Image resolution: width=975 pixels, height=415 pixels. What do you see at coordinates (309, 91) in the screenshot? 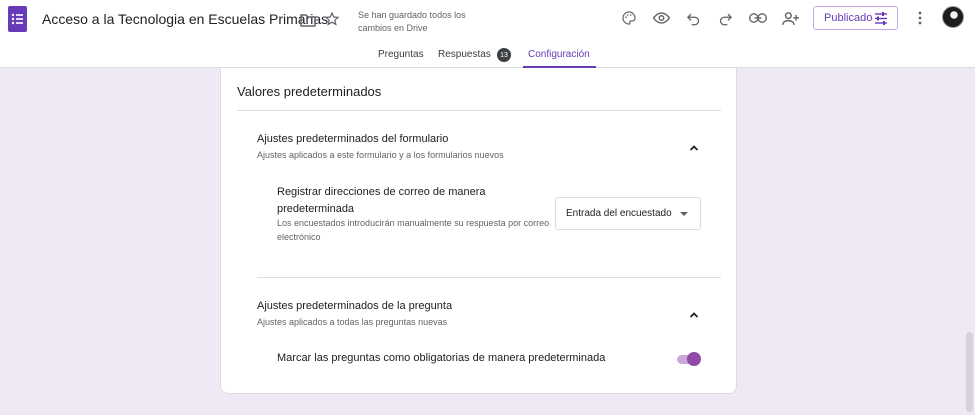
I see `card-title: Valores predeterminados` at bounding box center [309, 91].